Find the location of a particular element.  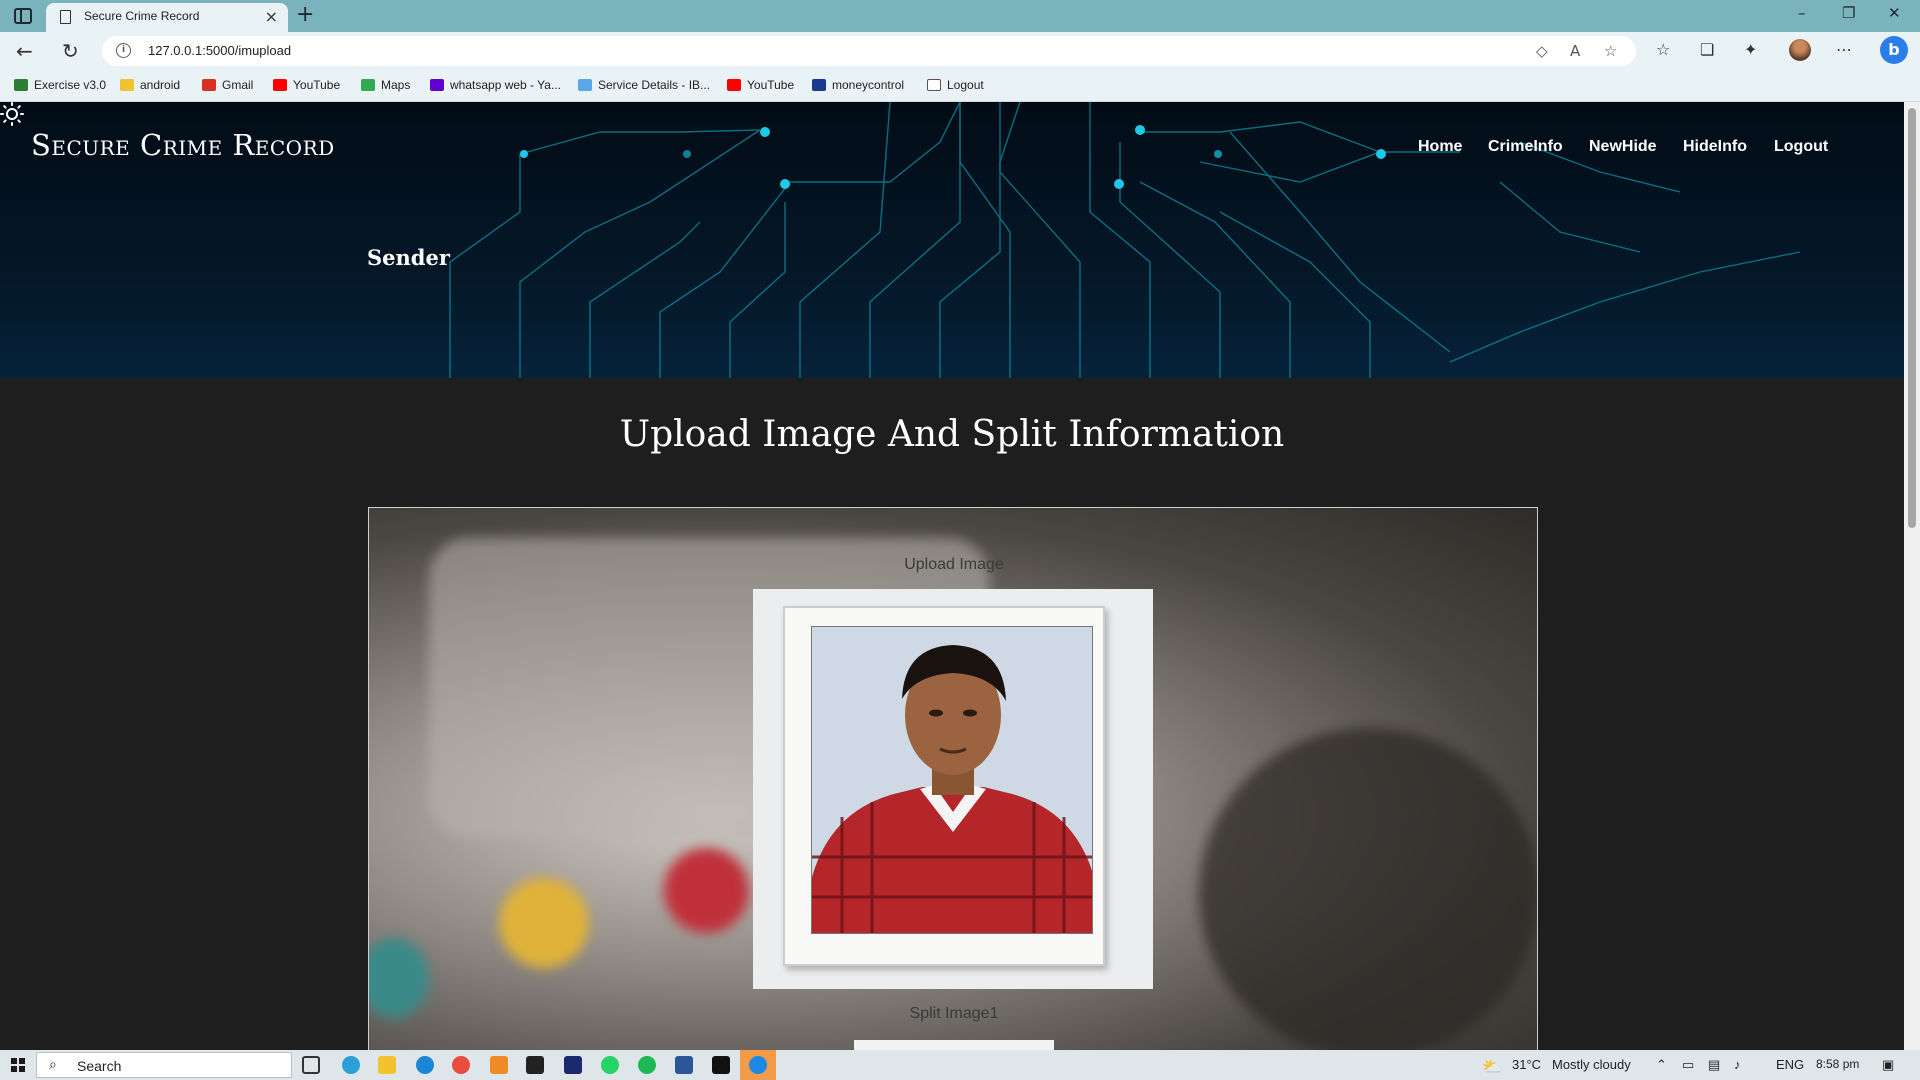

tab-title: Secure Crime Record is located at coordinates (142, 16).